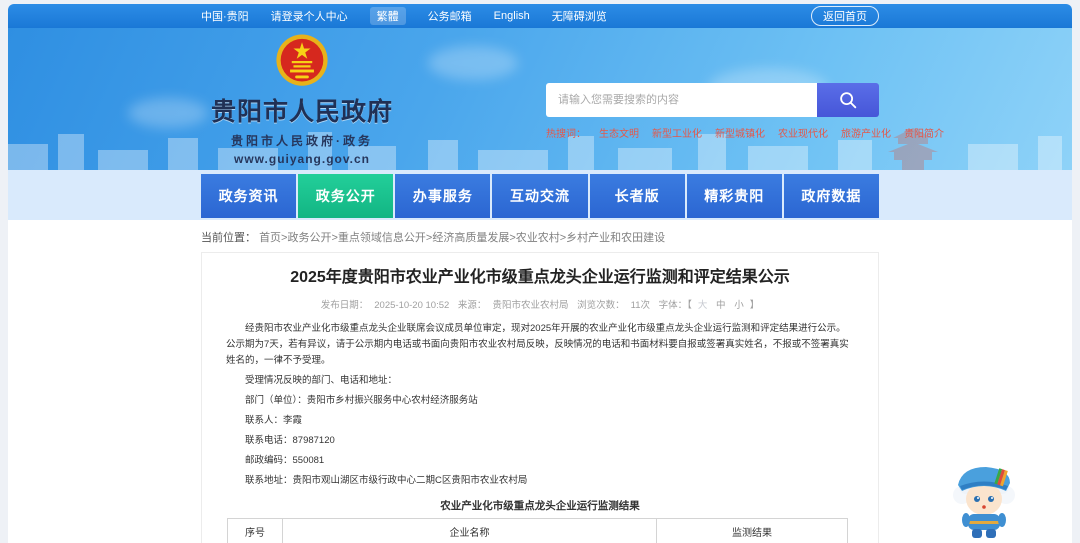  I want to click on font-size-medium-button: 中, so click(721, 305).